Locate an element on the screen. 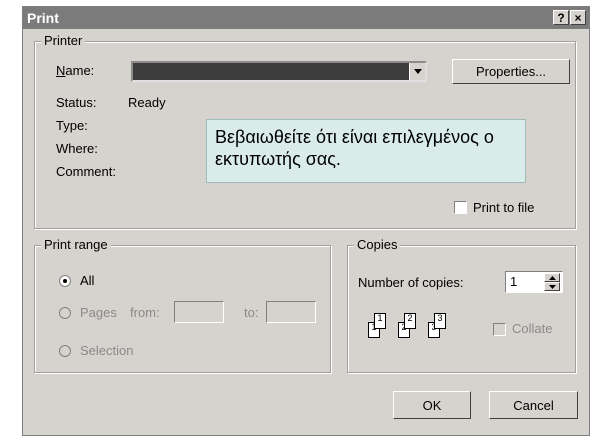 This screenshot has height=443, width=602. page-number: 1 is located at coordinates (380, 318).